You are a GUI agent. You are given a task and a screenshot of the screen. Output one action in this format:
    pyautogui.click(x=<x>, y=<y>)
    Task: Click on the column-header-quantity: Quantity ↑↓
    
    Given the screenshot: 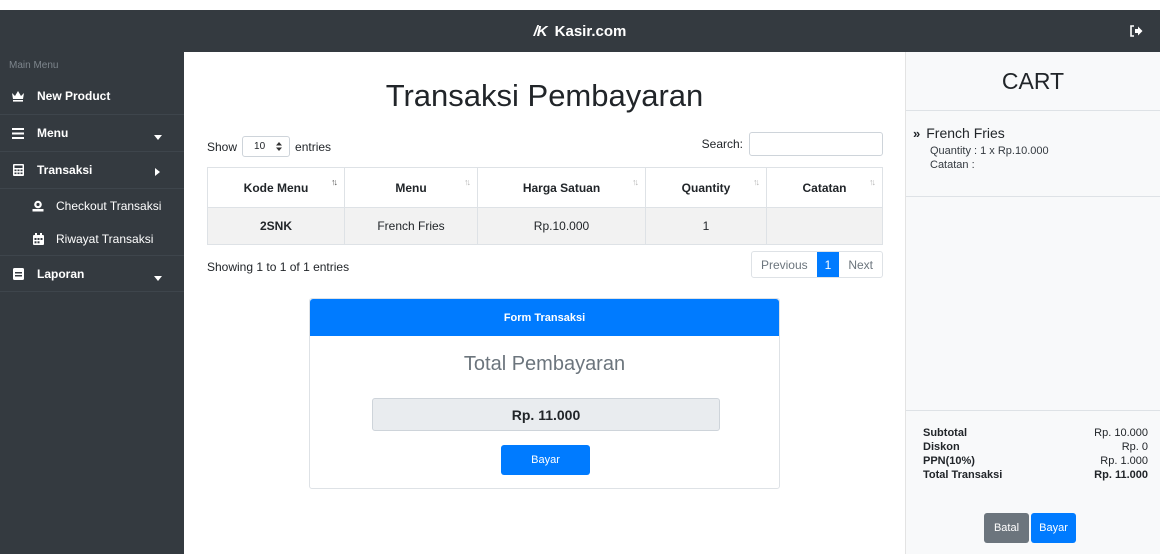 What is the action you would take?
    pyautogui.click(x=706, y=187)
    